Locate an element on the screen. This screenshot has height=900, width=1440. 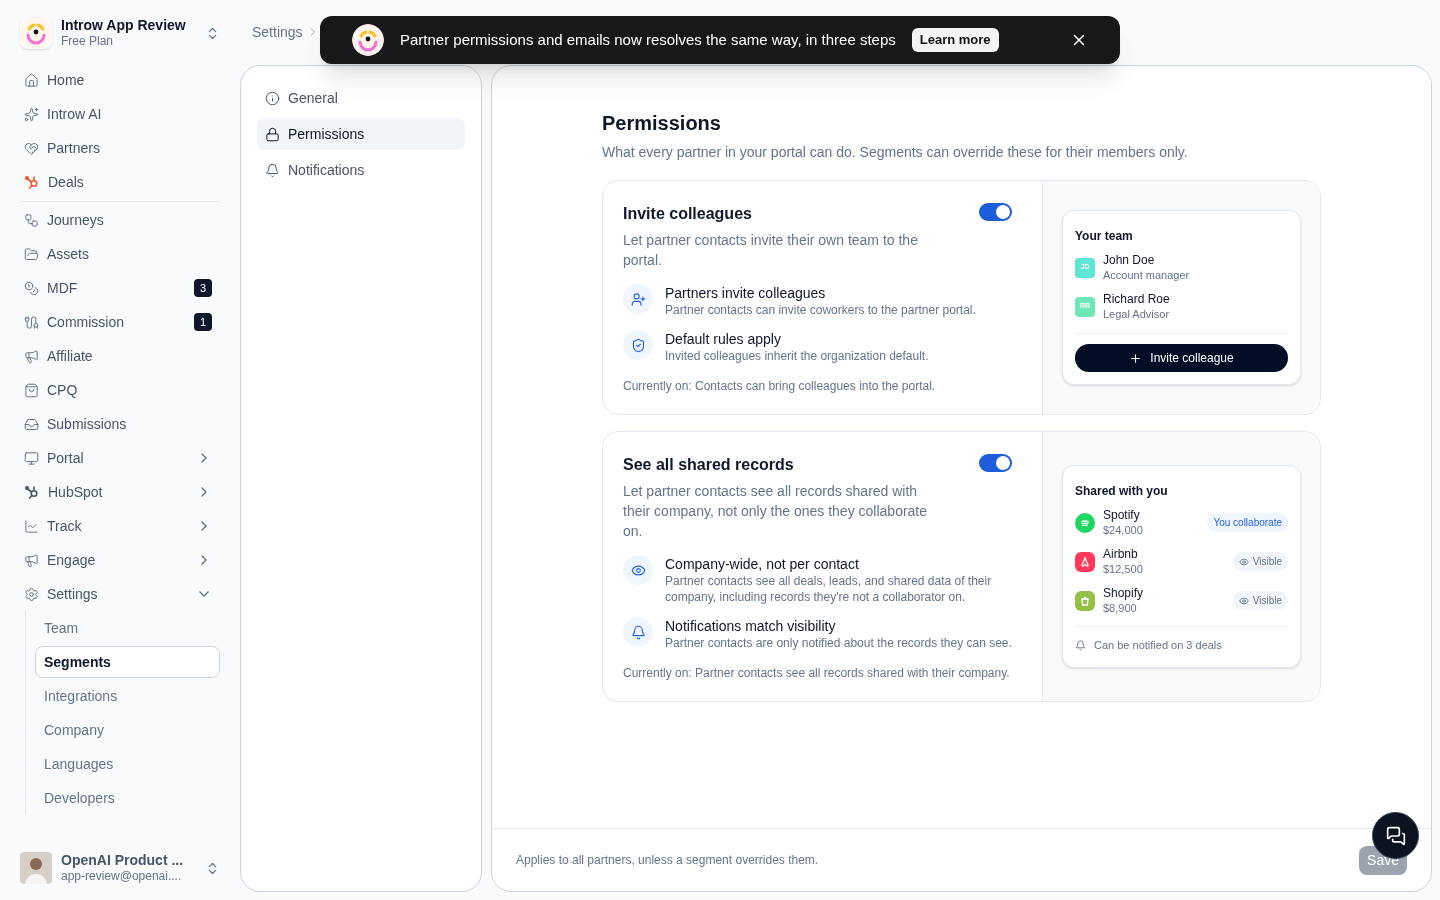
feature-description: Invited colleagues inherit the organization default. is located at coordinates (797, 356).